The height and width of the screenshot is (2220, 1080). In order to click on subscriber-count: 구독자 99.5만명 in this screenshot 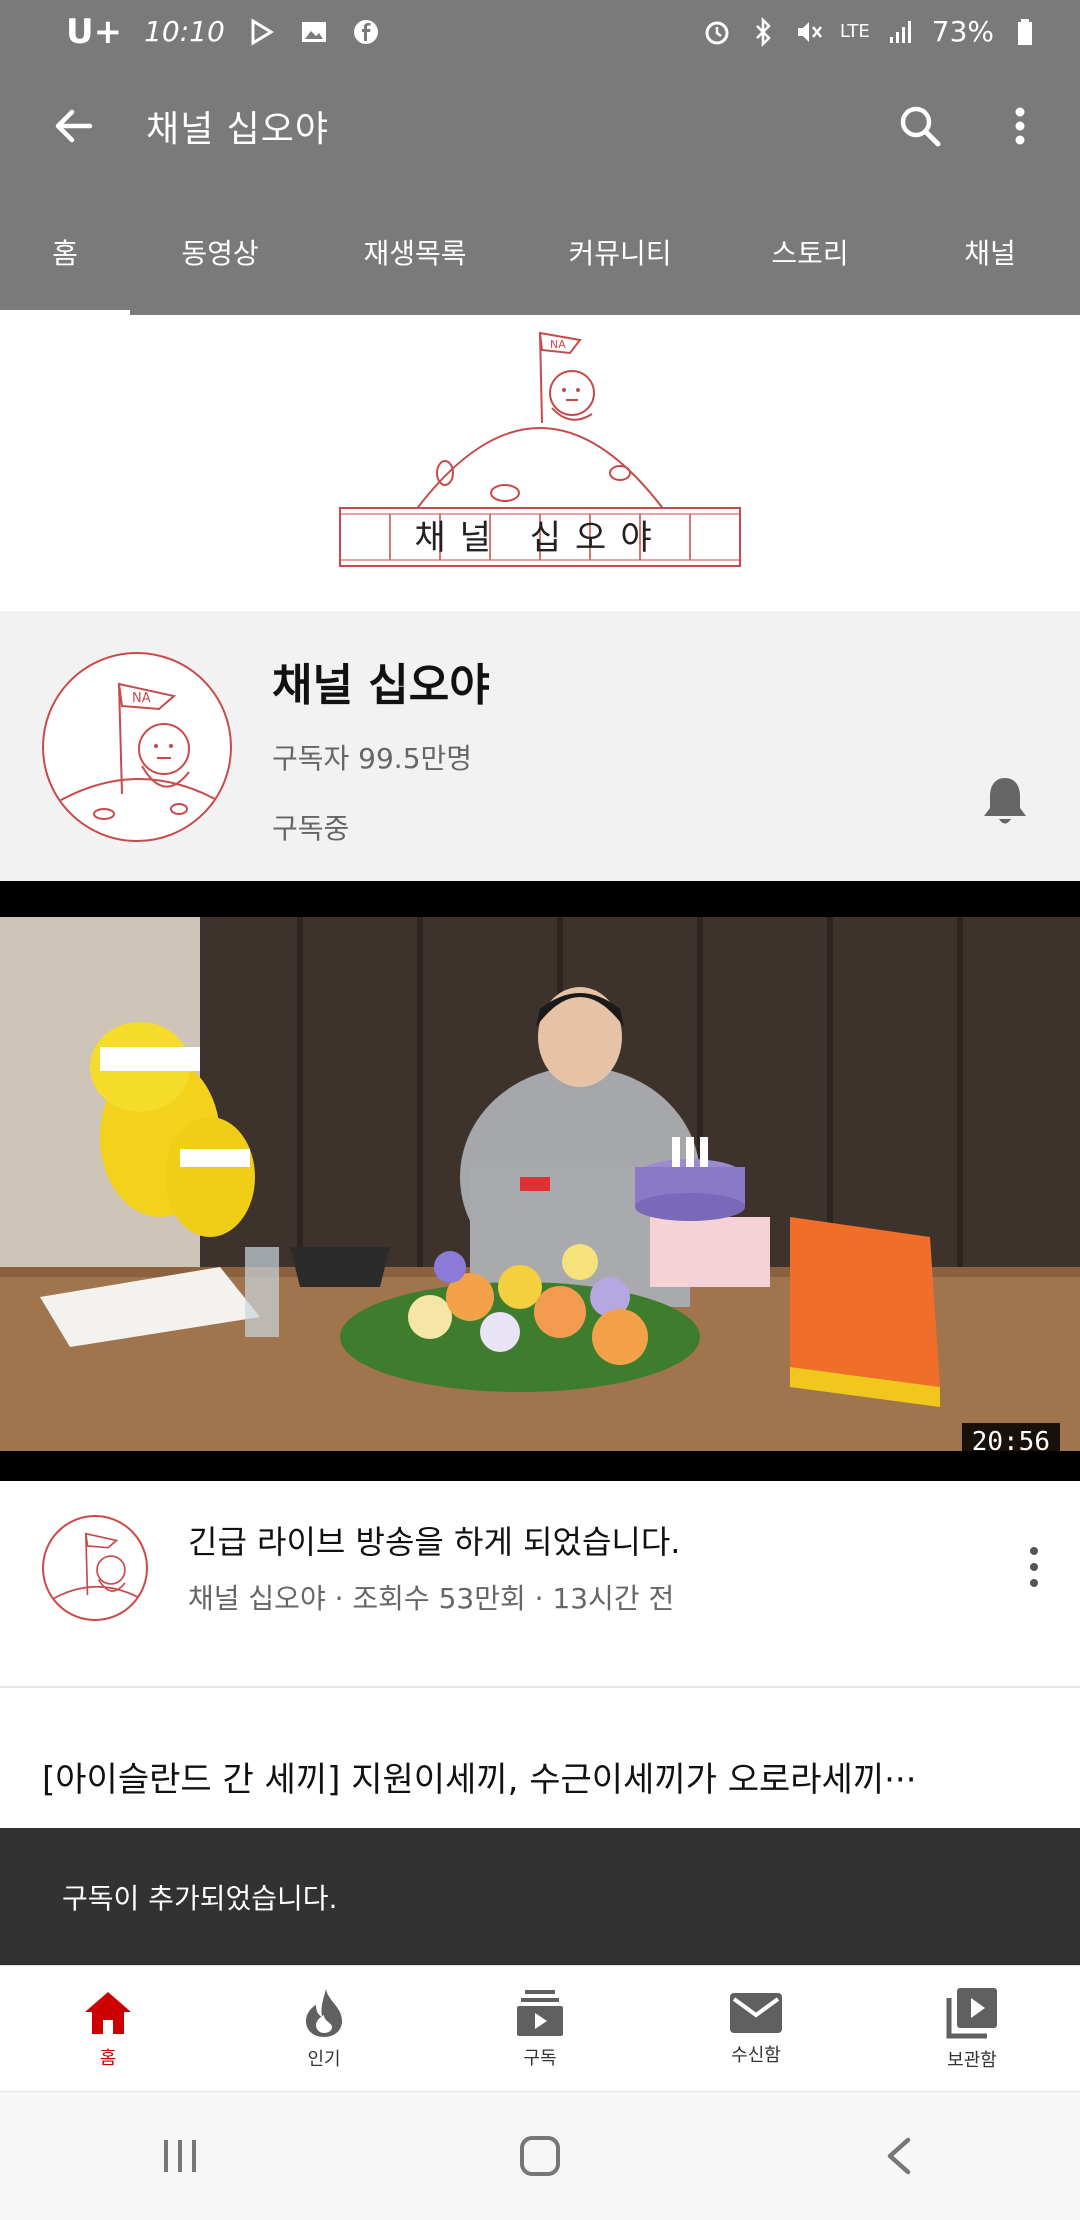, I will do `click(372, 758)`.